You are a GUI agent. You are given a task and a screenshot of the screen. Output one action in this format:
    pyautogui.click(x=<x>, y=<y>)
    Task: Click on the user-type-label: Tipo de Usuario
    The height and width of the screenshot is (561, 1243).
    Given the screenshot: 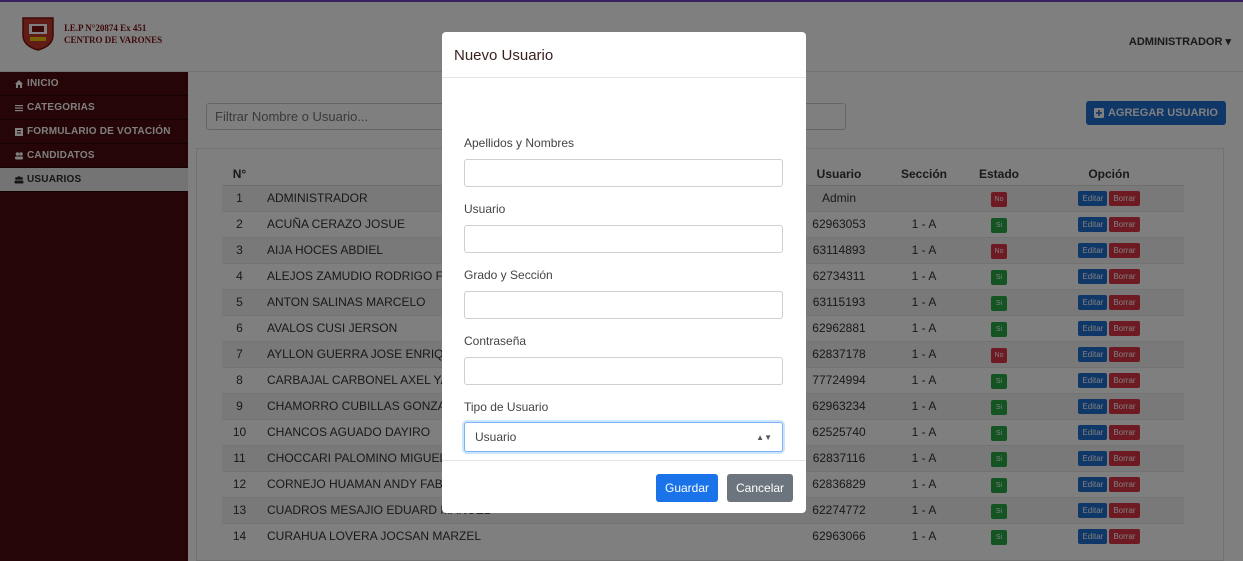 What is the action you would take?
    pyautogui.click(x=506, y=407)
    